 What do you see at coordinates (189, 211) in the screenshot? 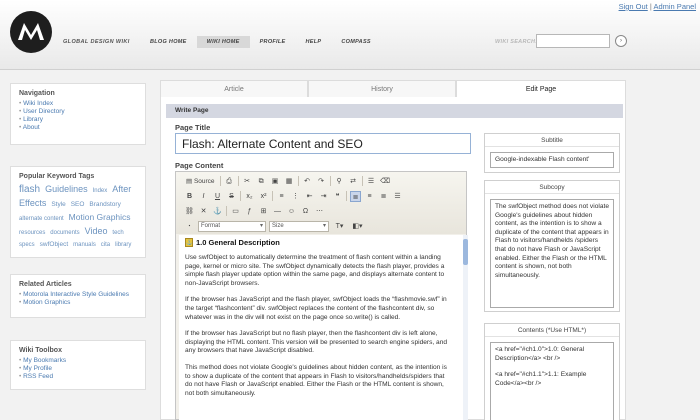
I see `link-icon: ⛓` at bounding box center [189, 211].